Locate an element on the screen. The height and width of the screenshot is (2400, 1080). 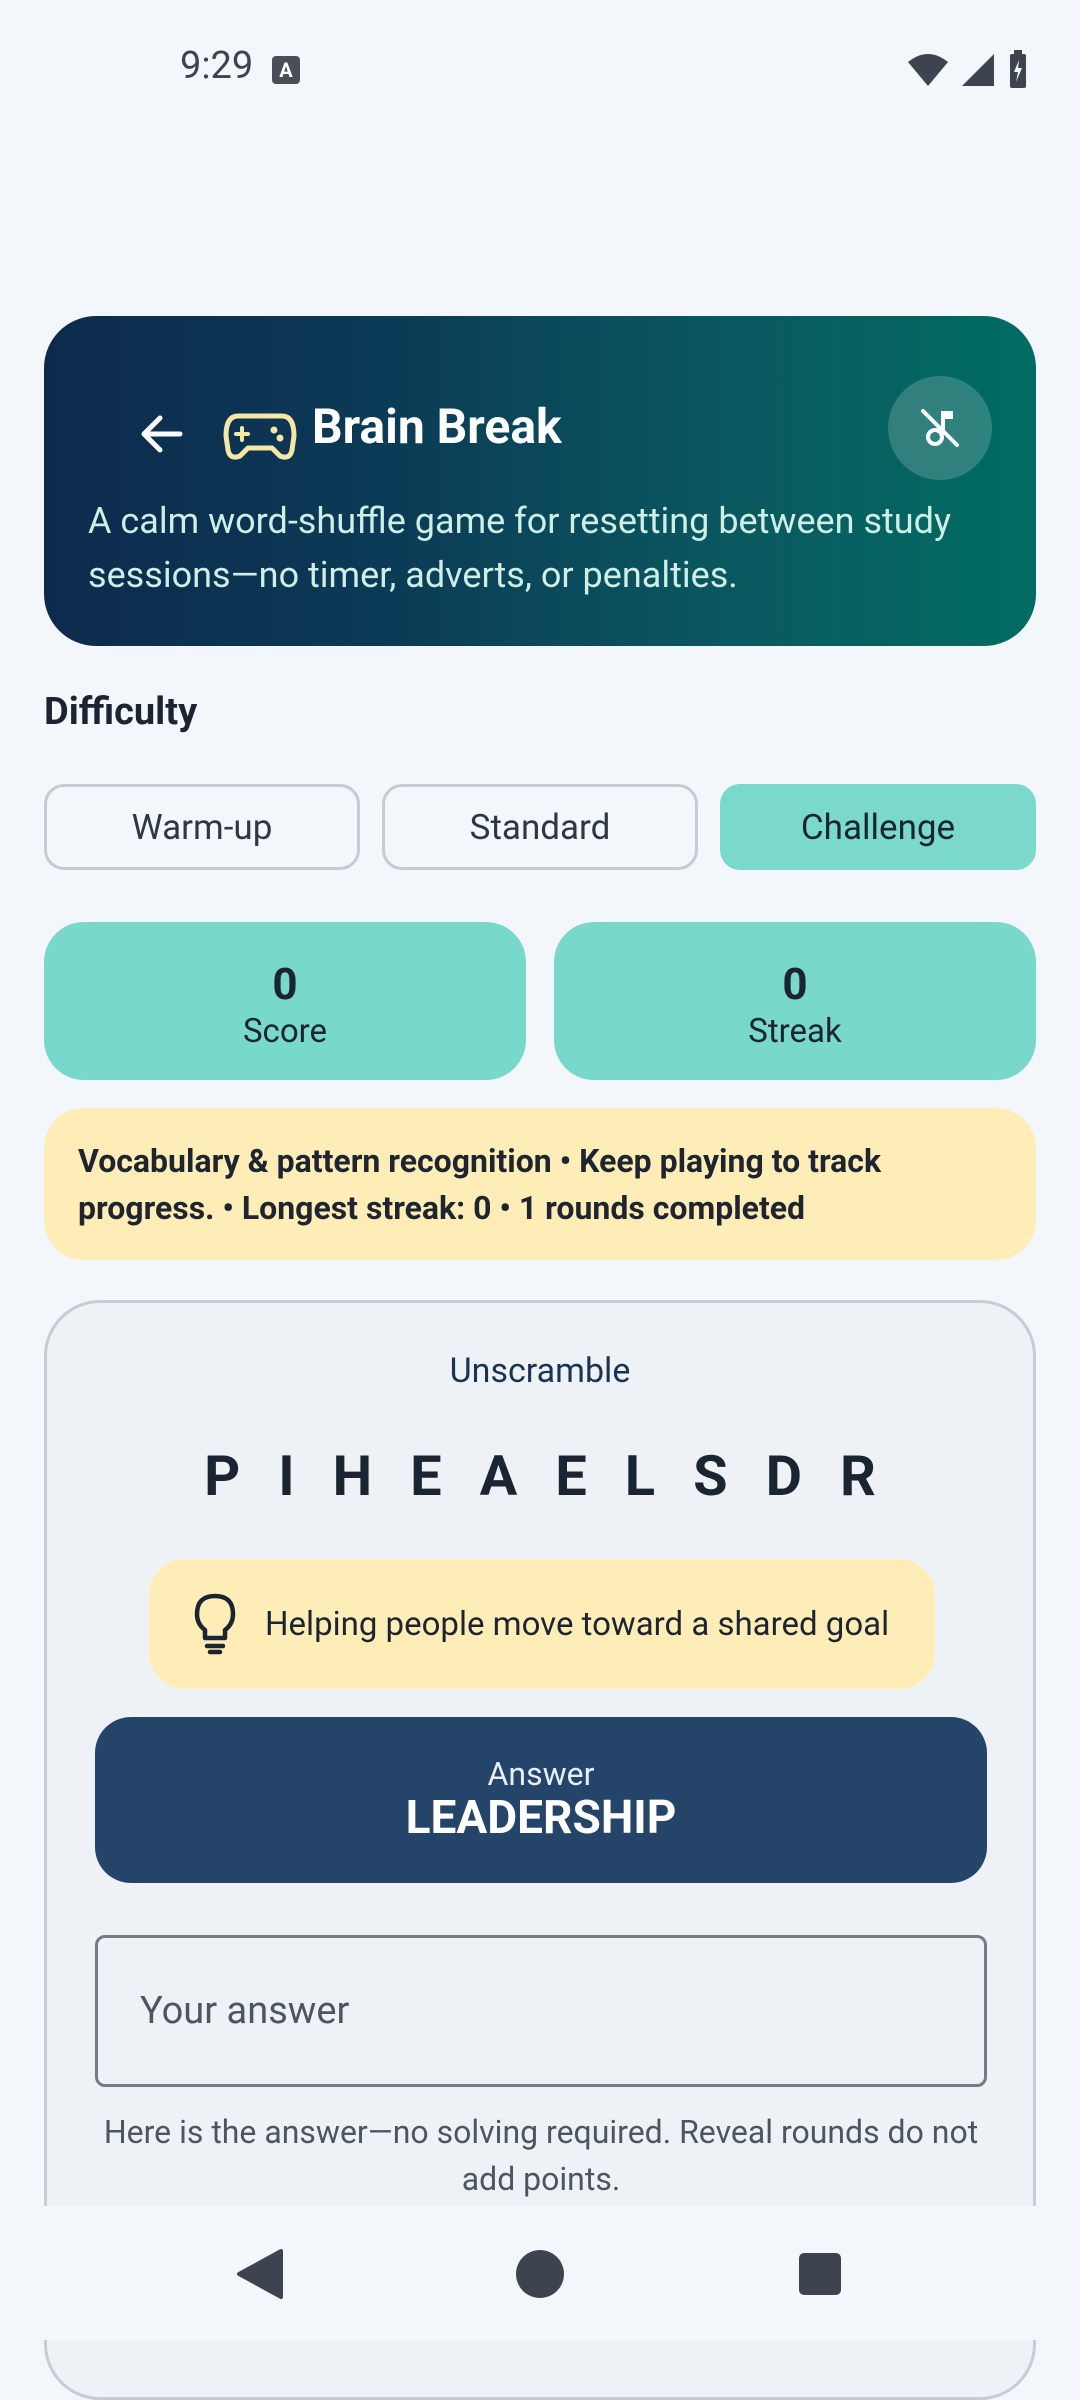
wifi-icon is located at coordinates (928, 70).